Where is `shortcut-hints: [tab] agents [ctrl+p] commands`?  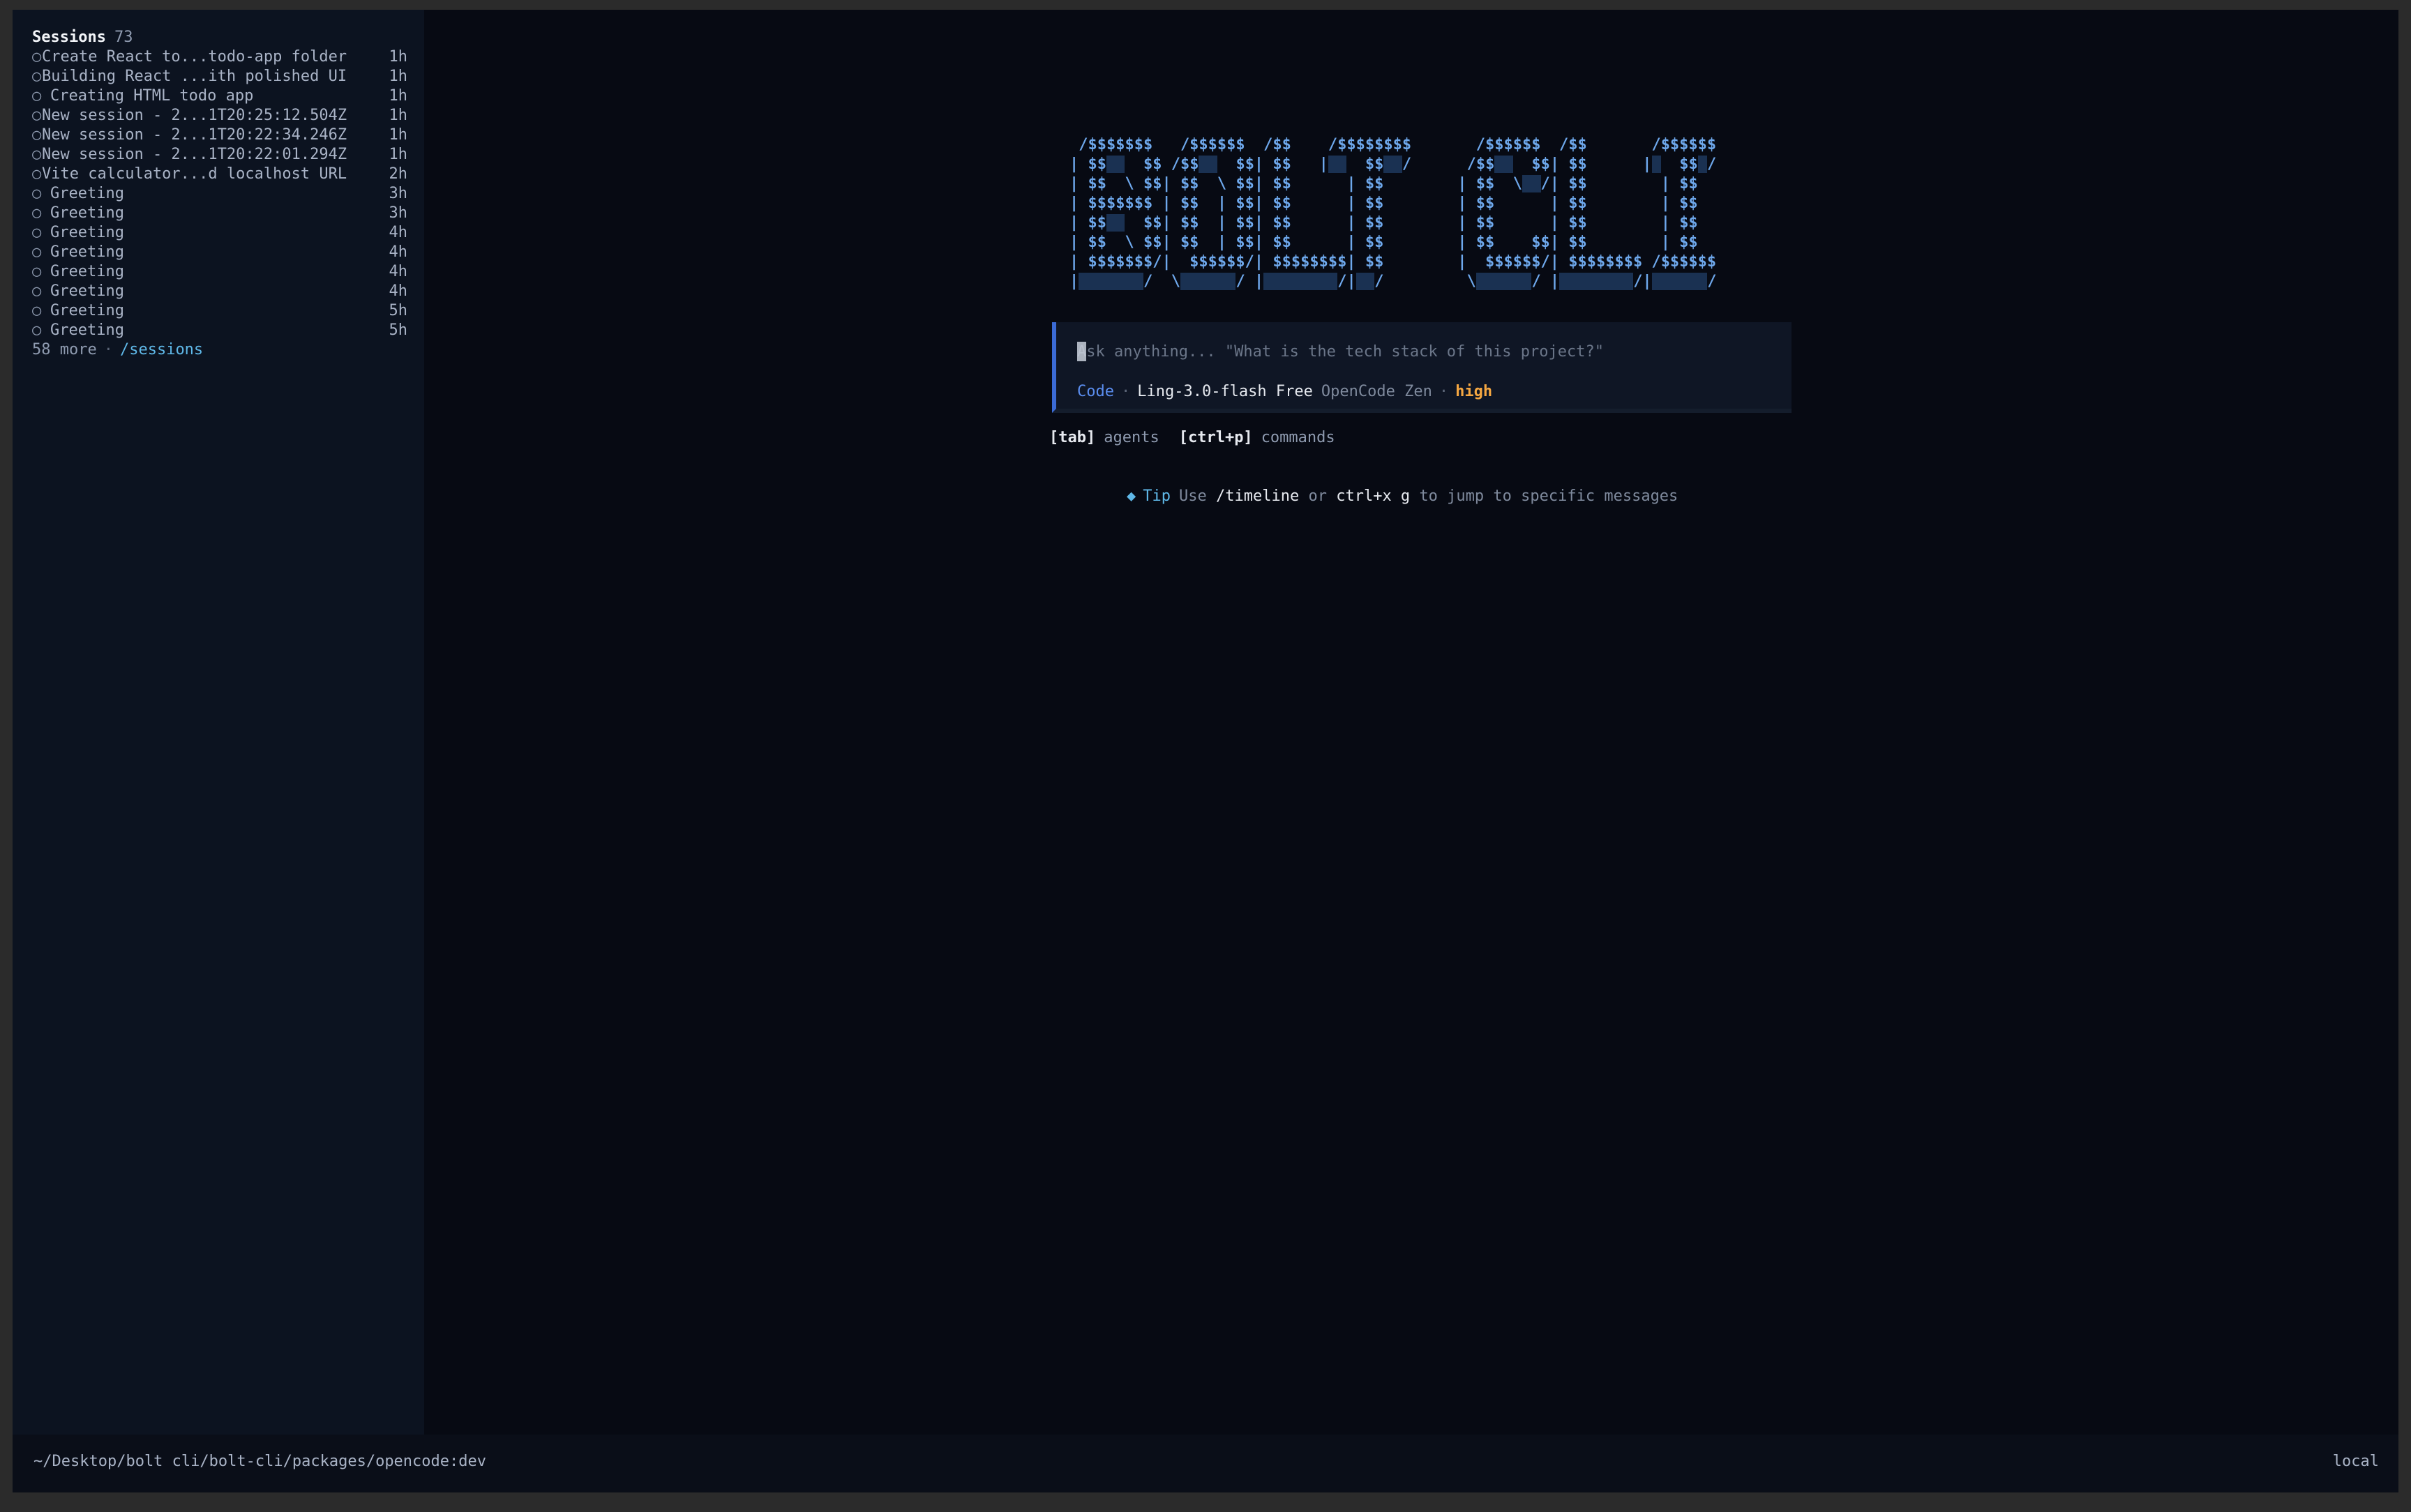 shortcut-hints: [tab] agents [ctrl+p] commands is located at coordinates (1192, 438).